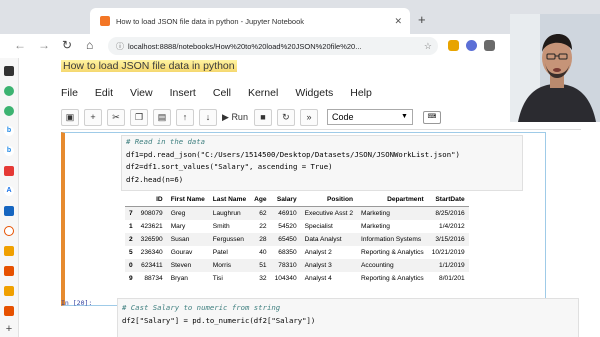 The image size is (600, 337). I want to click on tab-close-icon: ✕, so click(398, 21).